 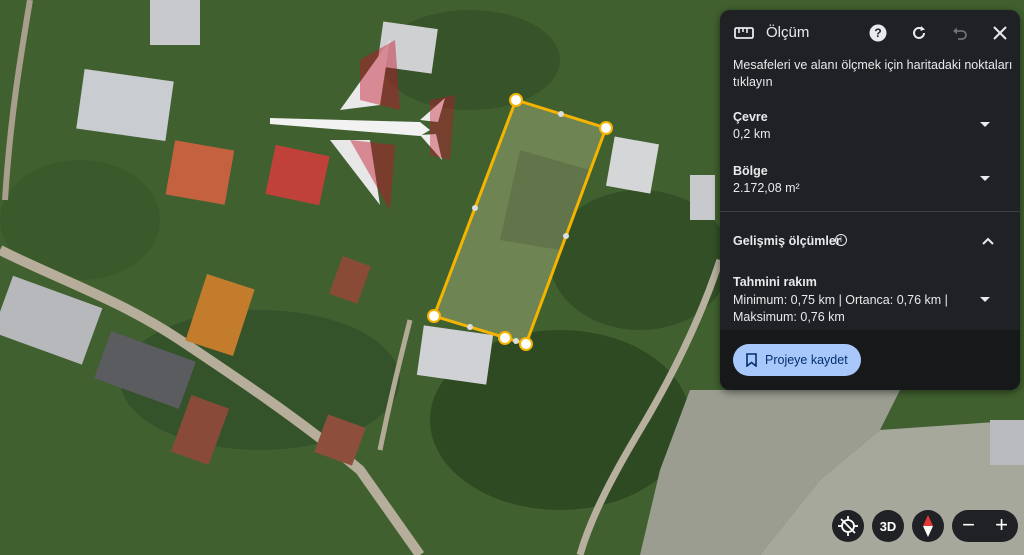 I want to click on save-to-project-button: Projeye kaydet, so click(x=797, y=360).